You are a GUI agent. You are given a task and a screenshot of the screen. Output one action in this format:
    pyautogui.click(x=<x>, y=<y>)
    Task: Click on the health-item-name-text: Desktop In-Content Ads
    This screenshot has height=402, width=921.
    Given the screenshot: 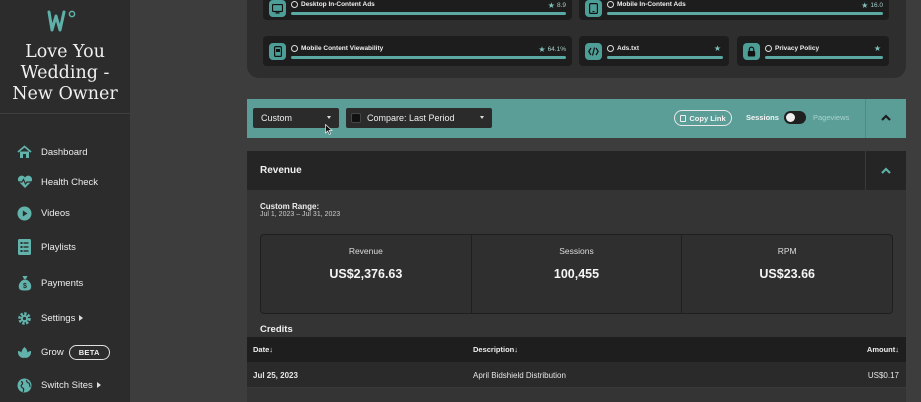 What is the action you would take?
    pyautogui.click(x=338, y=4)
    